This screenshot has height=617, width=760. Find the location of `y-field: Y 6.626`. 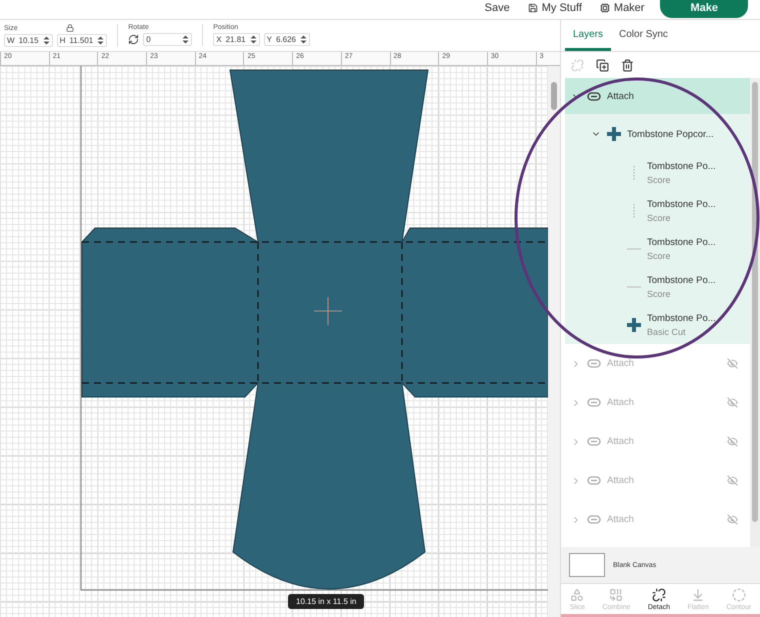

y-field: Y 6.626 is located at coordinates (287, 39).